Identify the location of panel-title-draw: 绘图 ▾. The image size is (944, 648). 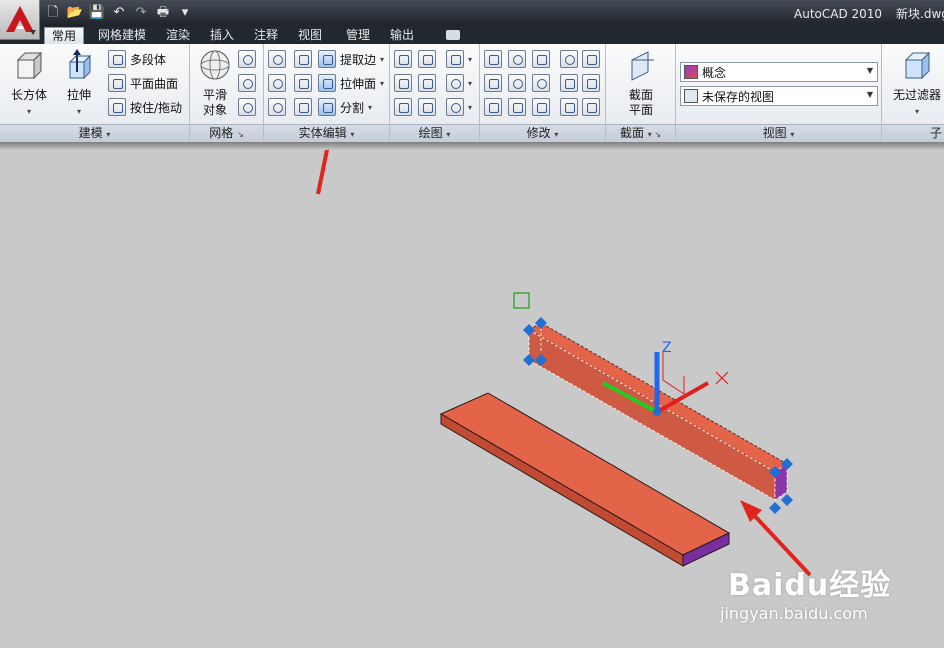
(434, 133).